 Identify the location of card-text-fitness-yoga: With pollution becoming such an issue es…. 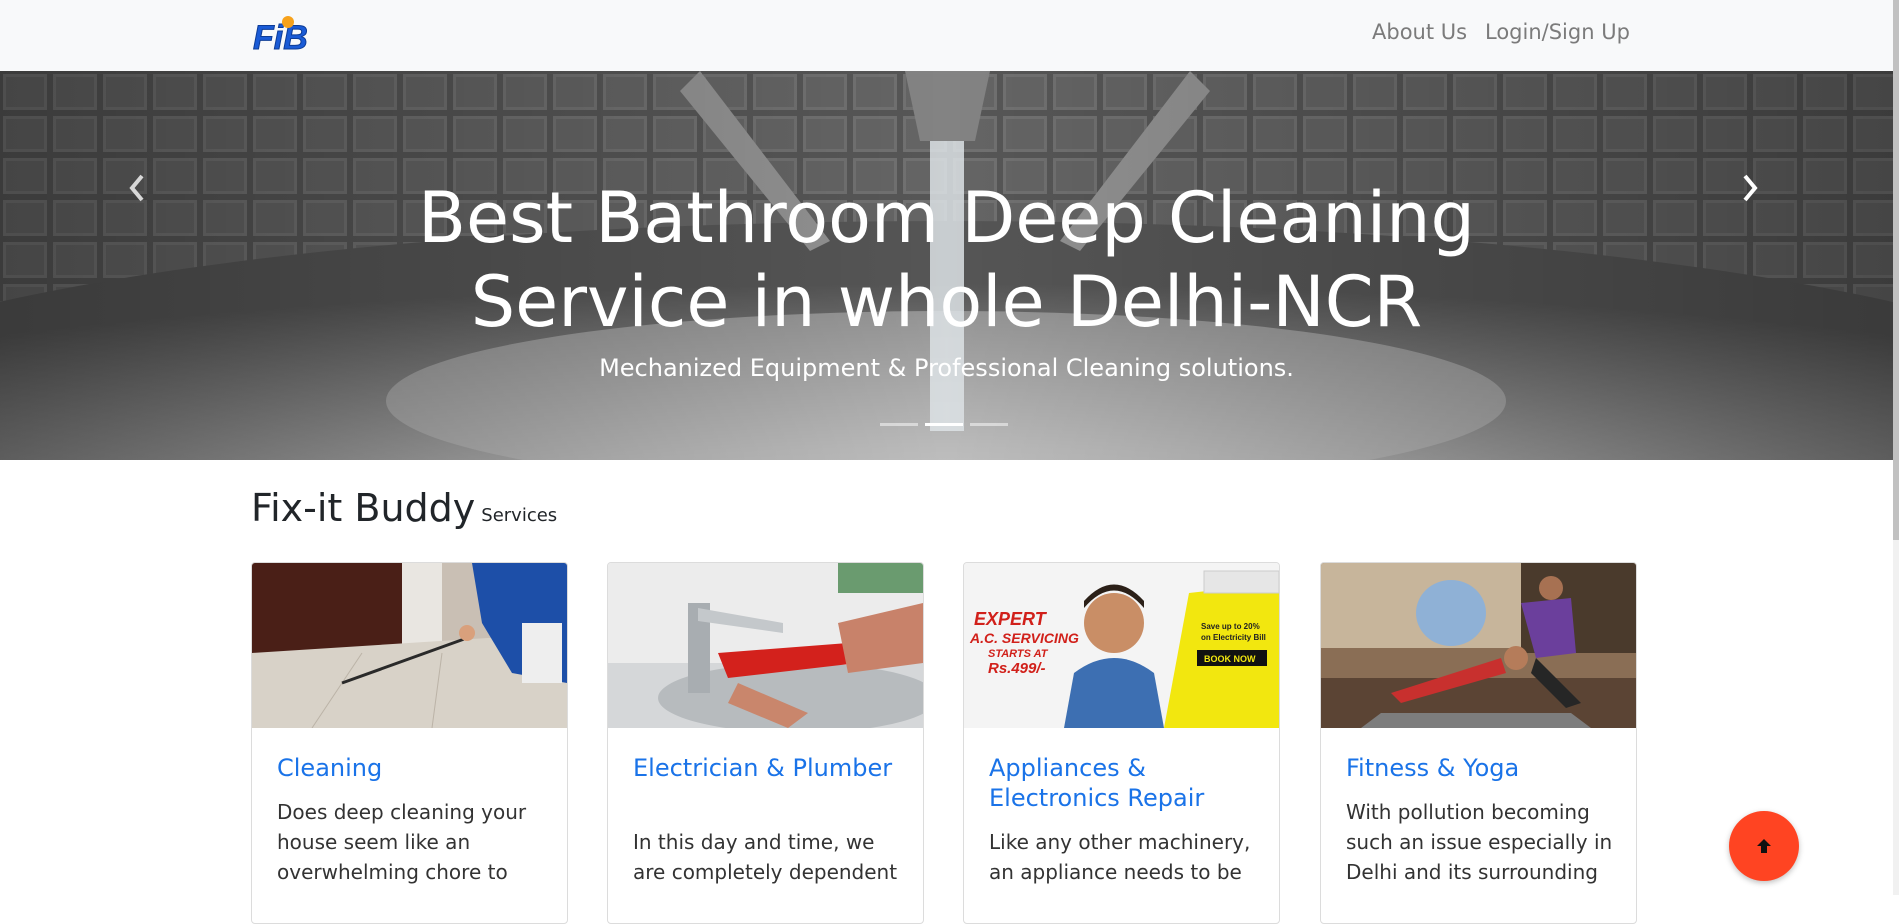
(1479, 842).